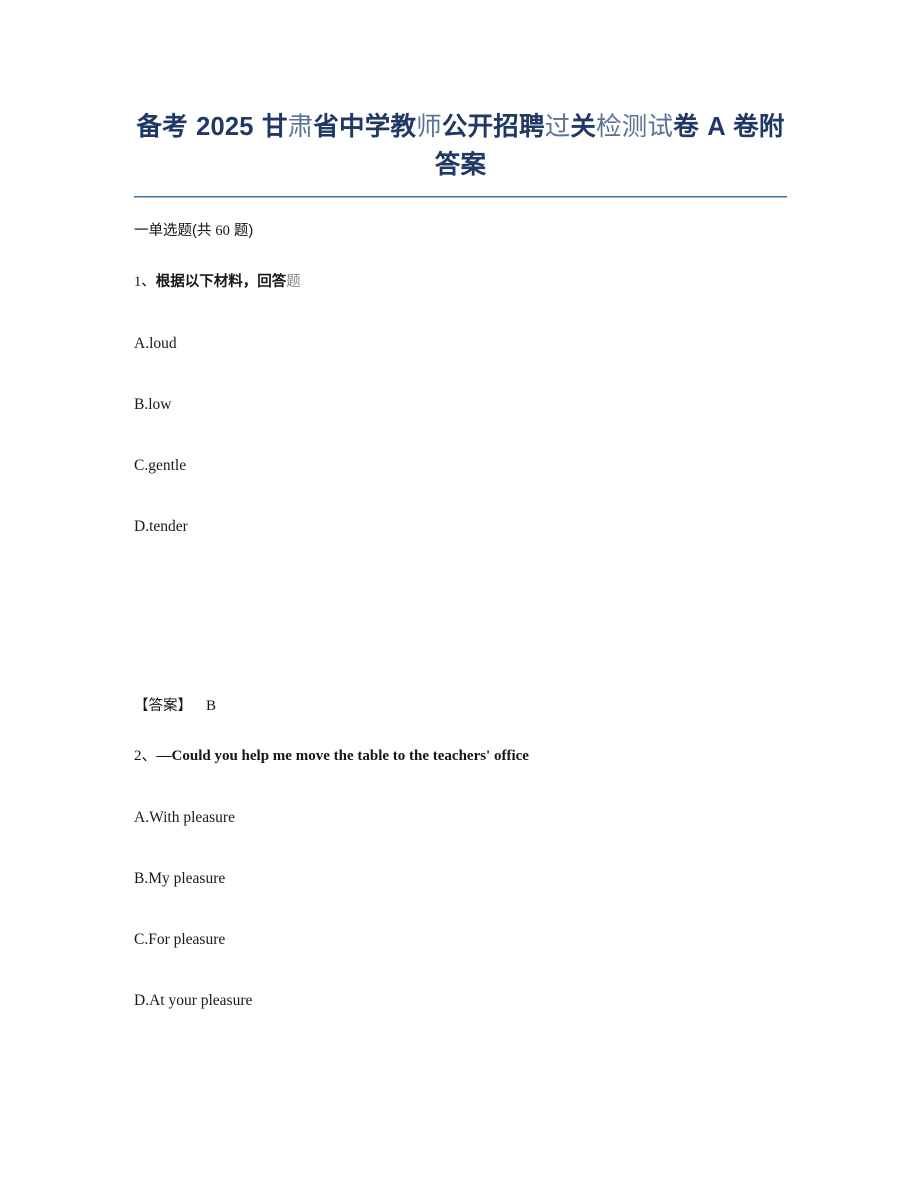 This screenshot has width=920, height=1191. I want to click on question-1-number: 1、, so click(145, 282).